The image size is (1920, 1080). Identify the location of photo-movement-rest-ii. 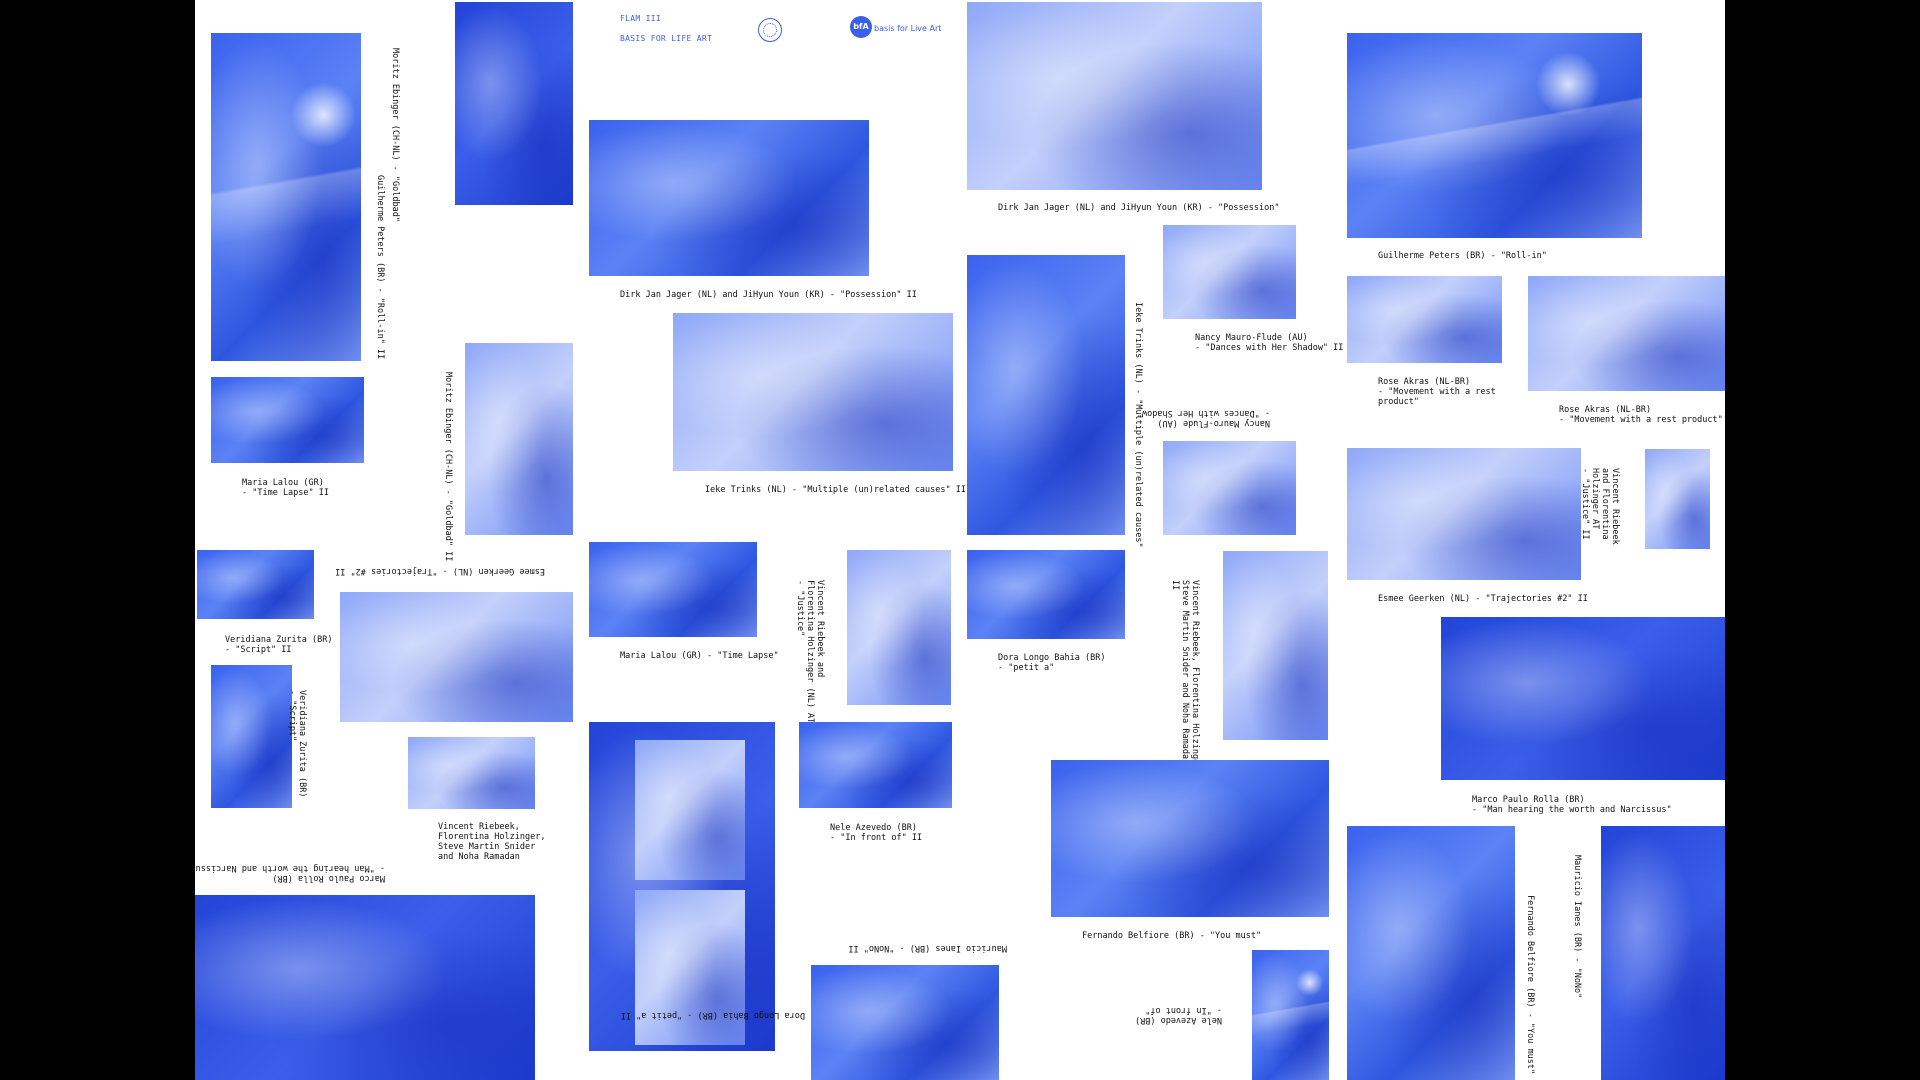
(1626, 333).